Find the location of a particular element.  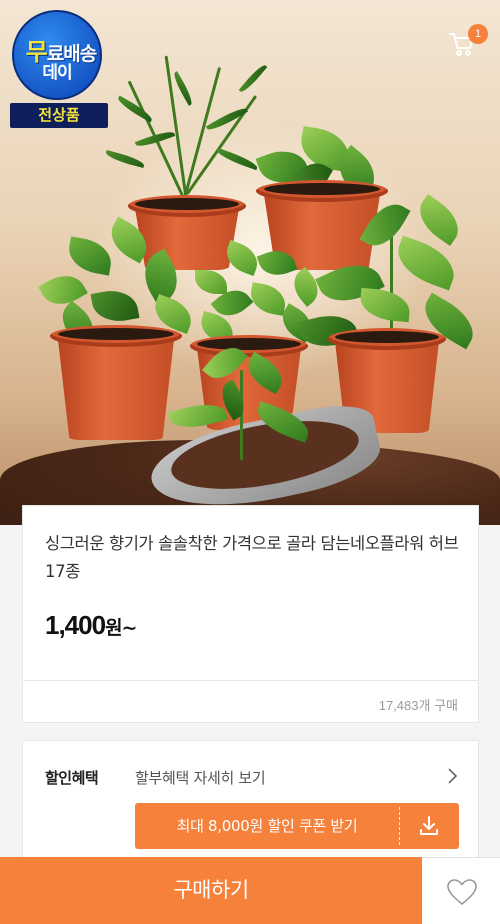

free-shipping-badge: 무료배송 데이 전상품 is located at coordinates (61, 69).